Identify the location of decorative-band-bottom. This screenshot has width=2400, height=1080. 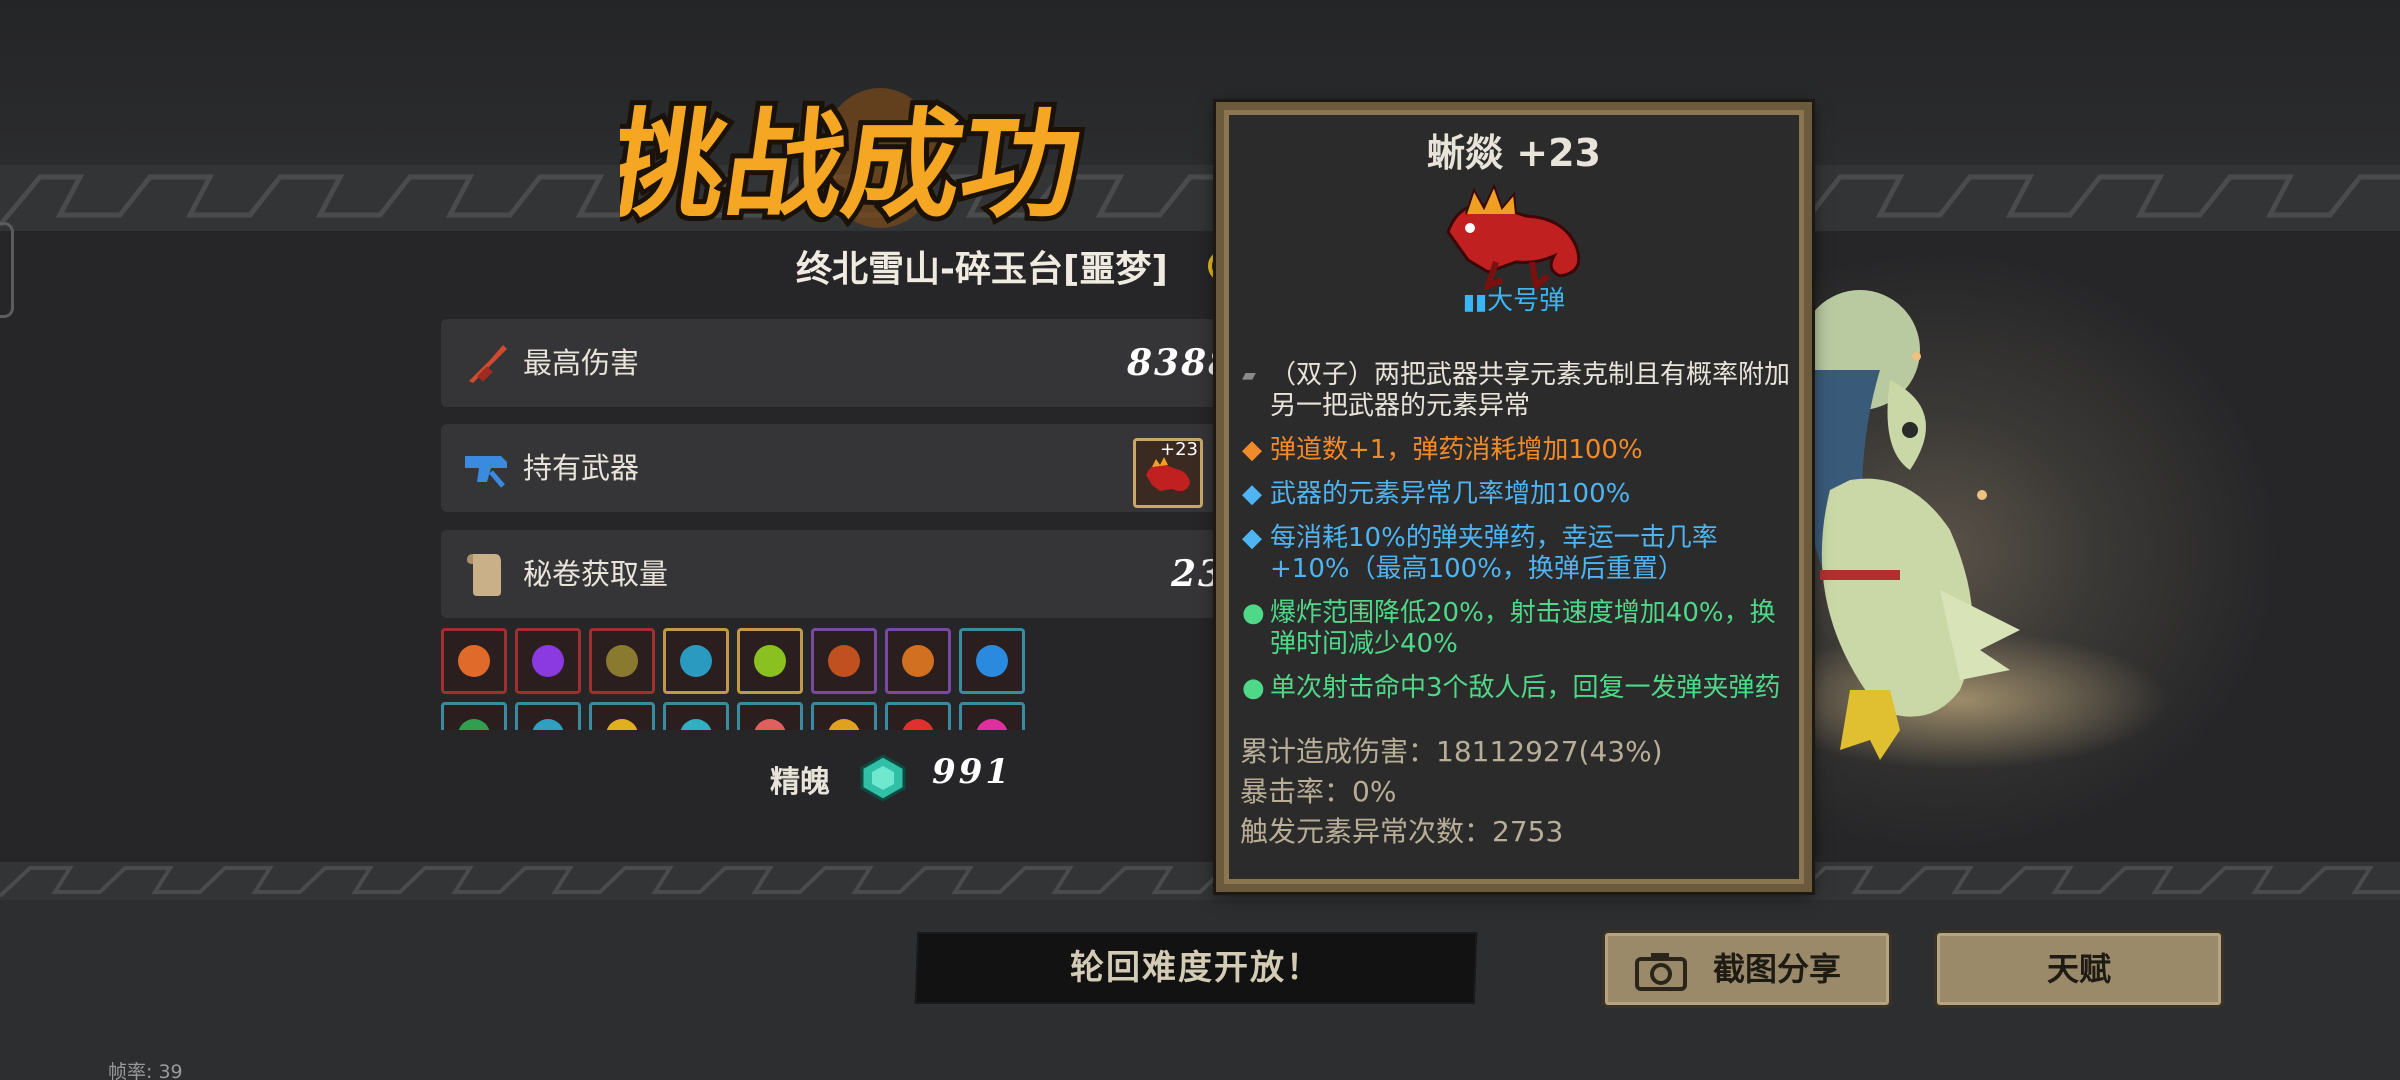
(1200, 881).